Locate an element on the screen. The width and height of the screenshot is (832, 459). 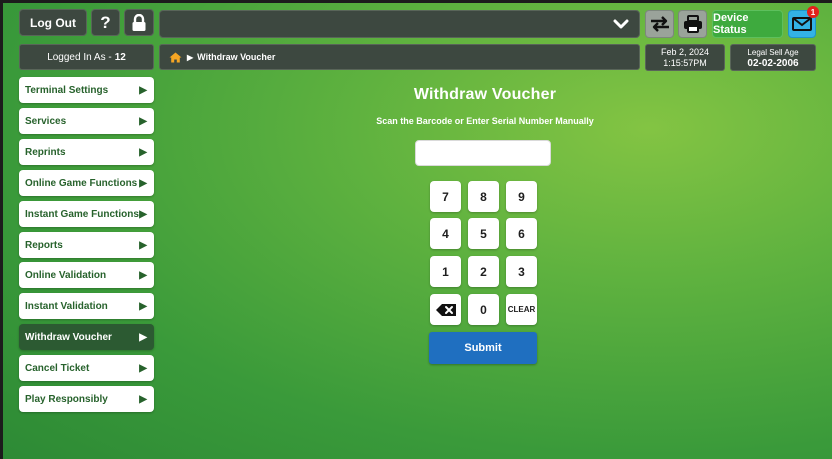
sidebar-item-reprints: Reprints ▶ is located at coordinates (86, 152).